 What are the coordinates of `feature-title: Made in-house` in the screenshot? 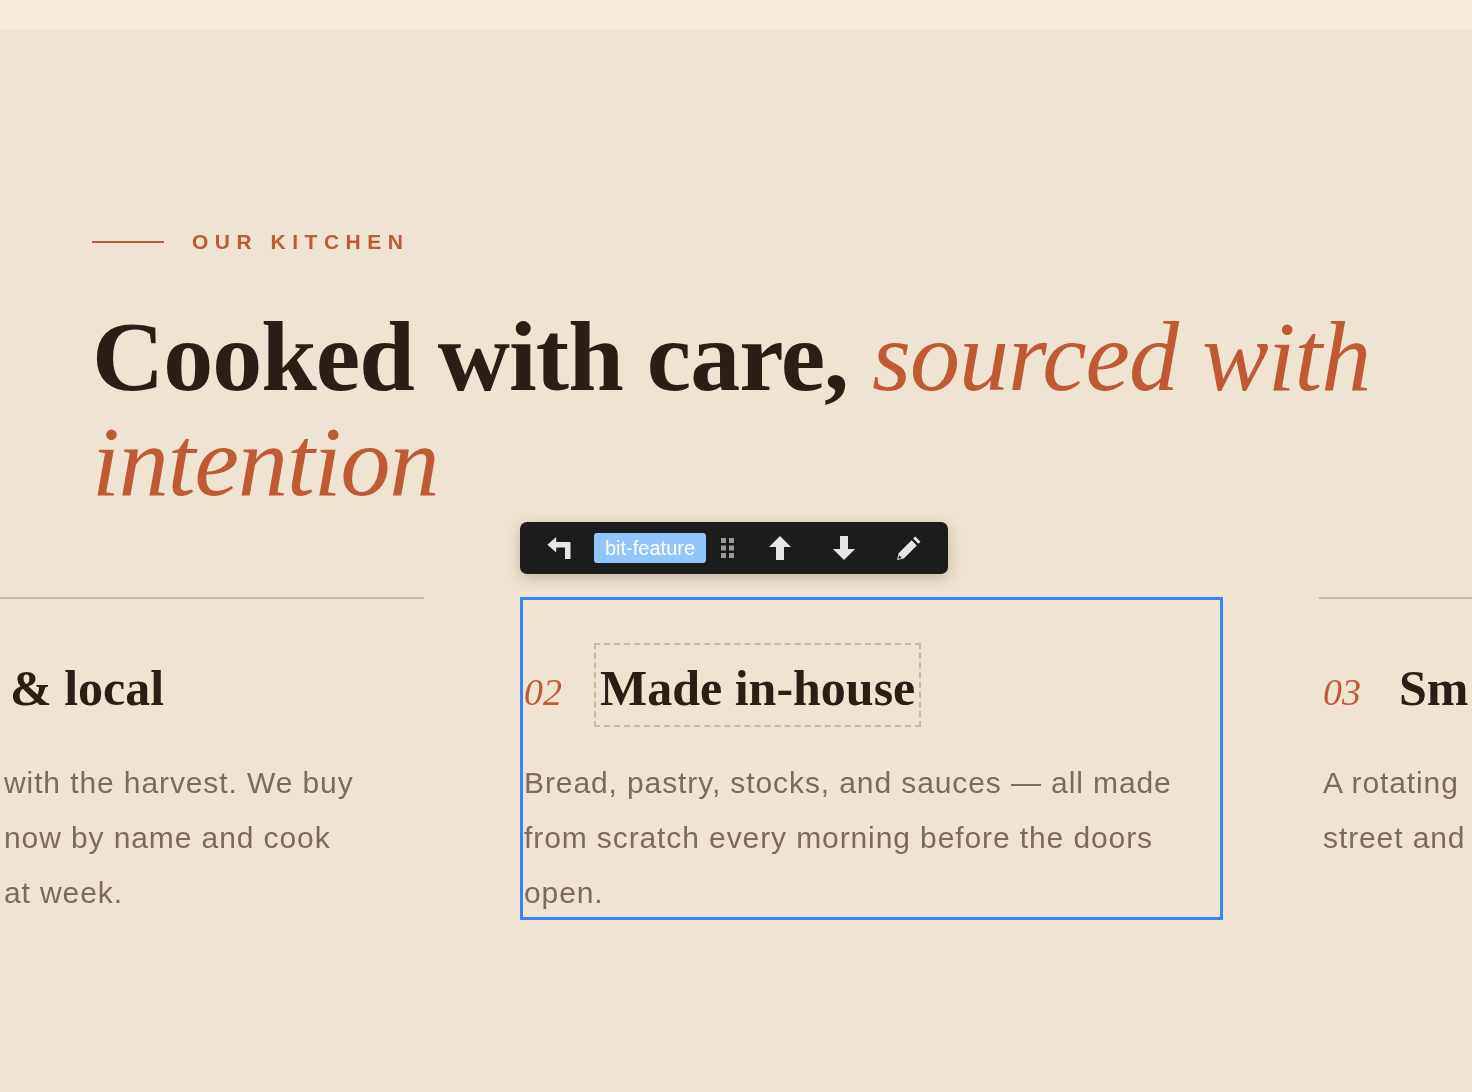 It's located at (758, 685).